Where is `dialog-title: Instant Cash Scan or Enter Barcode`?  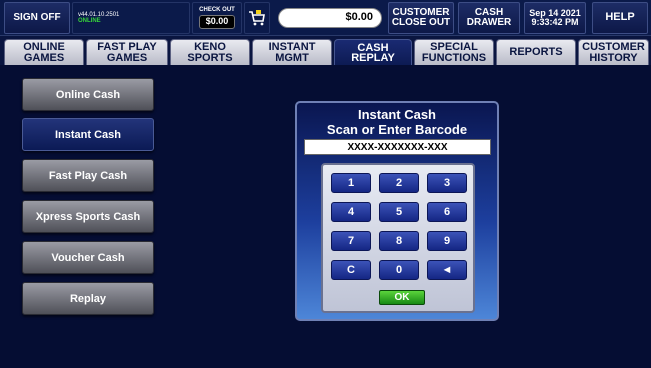
dialog-title: Instant Cash Scan or Enter Barcode is located at coordinates (397, 122).